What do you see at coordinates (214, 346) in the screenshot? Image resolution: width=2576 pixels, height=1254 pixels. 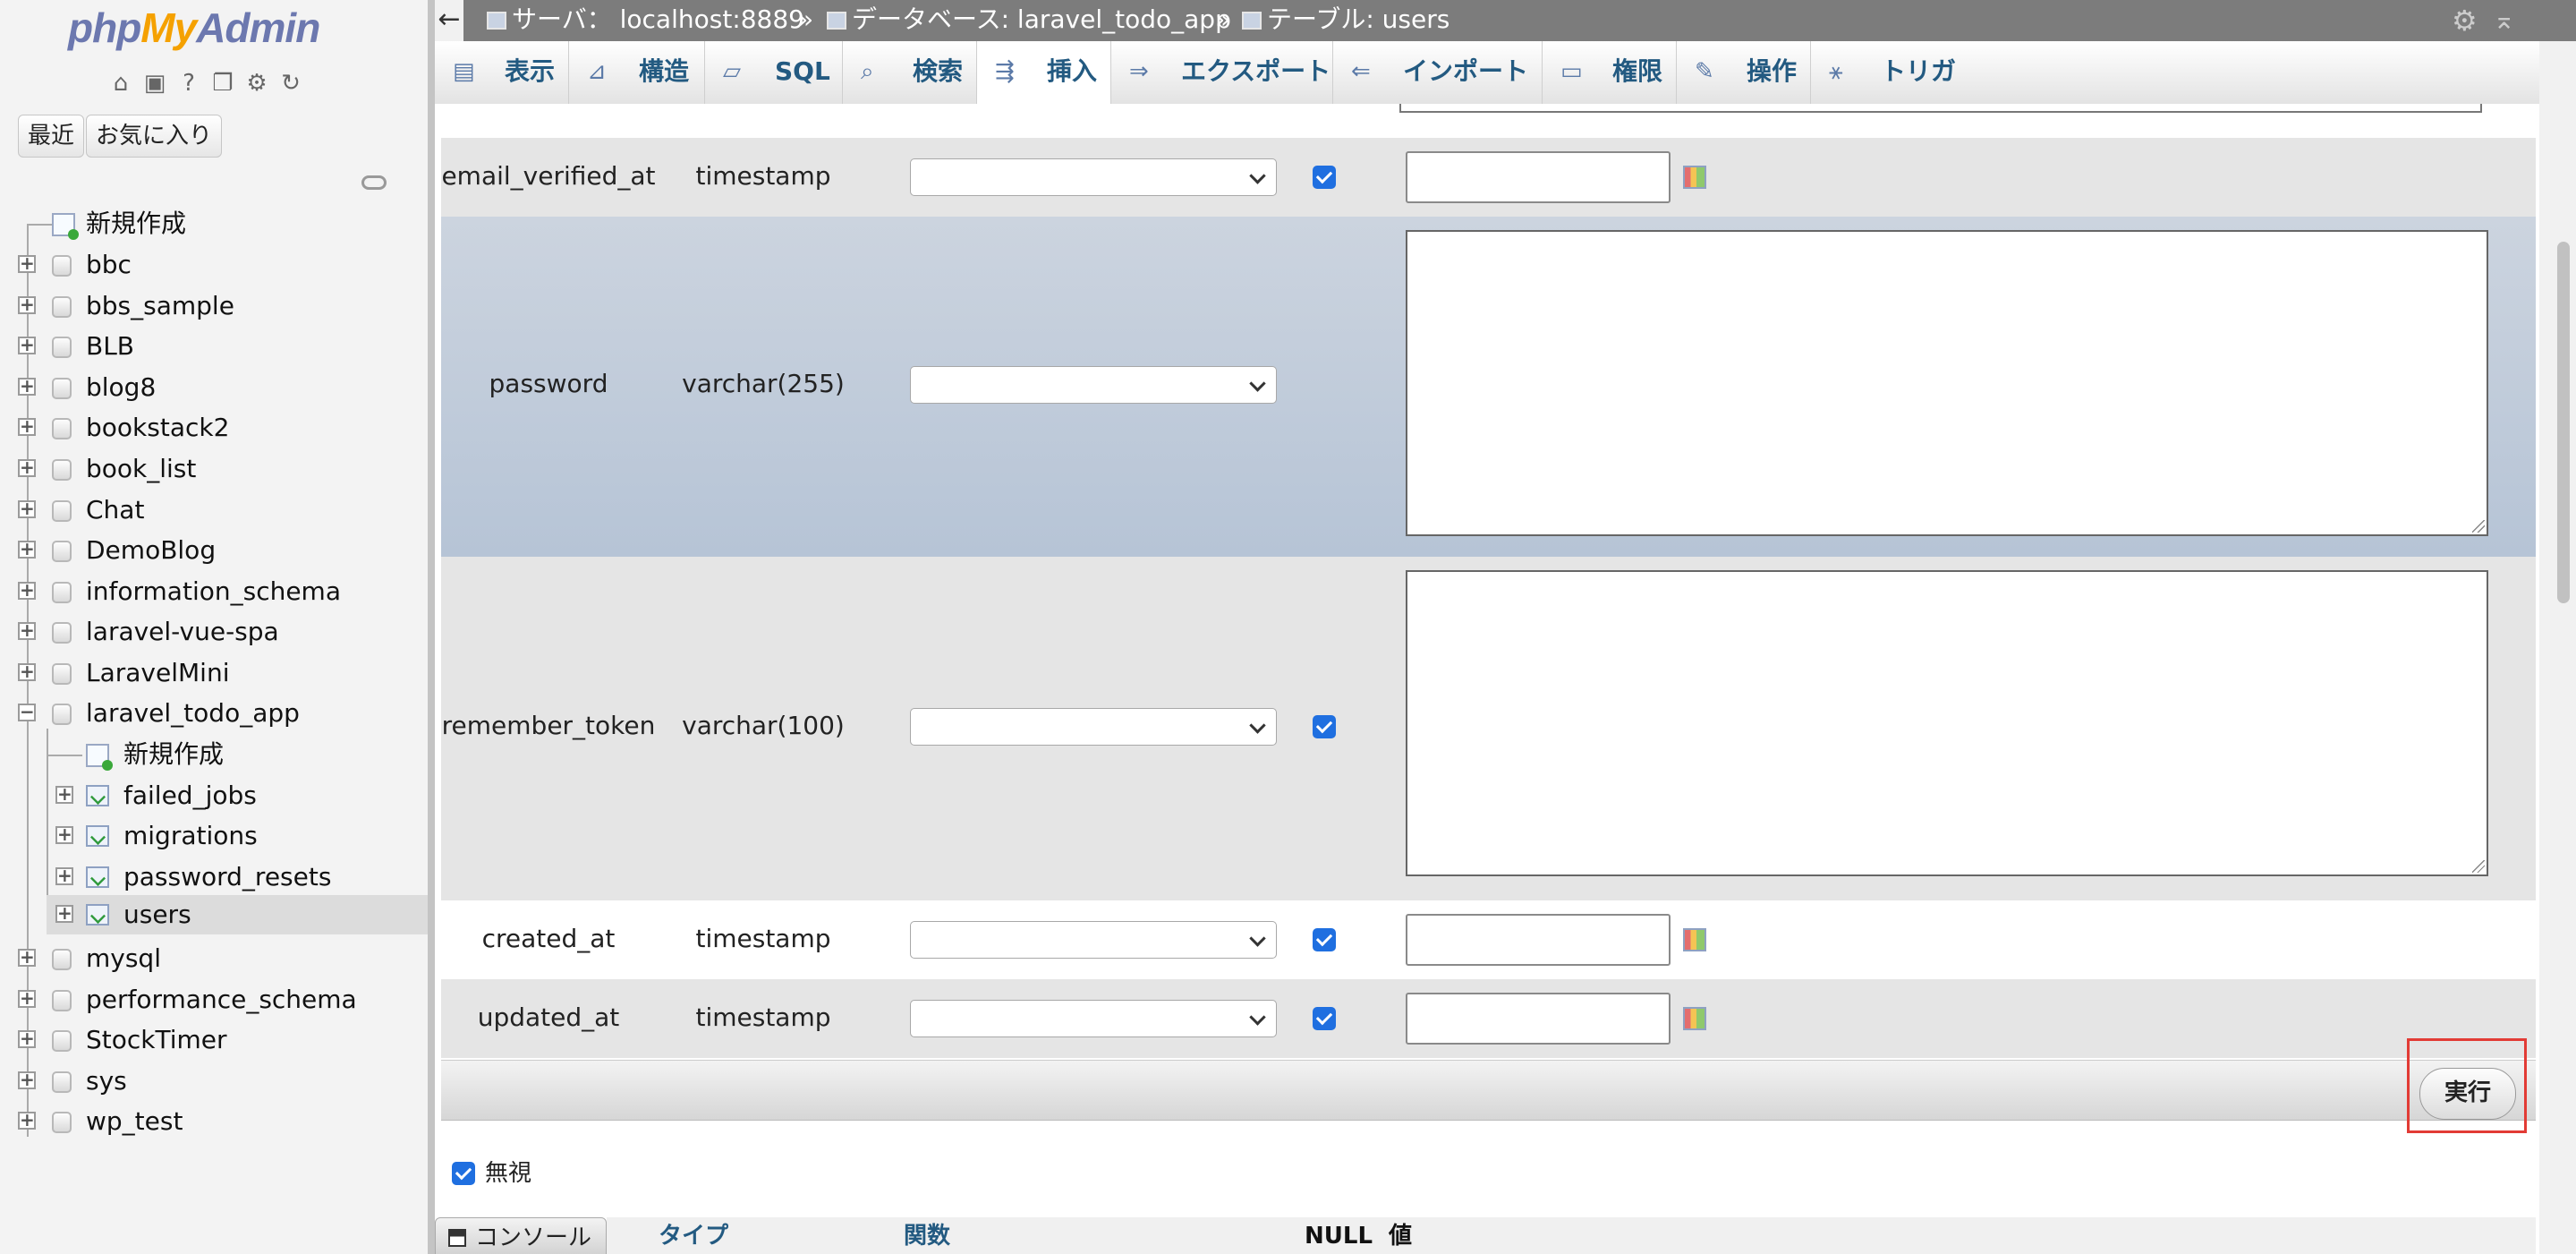 I see `tree-db-blb: + BLB` at bounding box center [214, 346].